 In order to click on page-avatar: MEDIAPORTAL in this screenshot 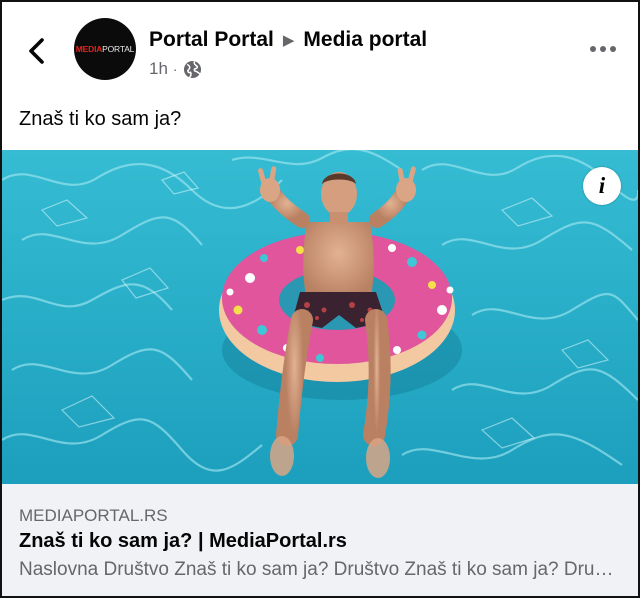, I will do `click(105, 49)`.